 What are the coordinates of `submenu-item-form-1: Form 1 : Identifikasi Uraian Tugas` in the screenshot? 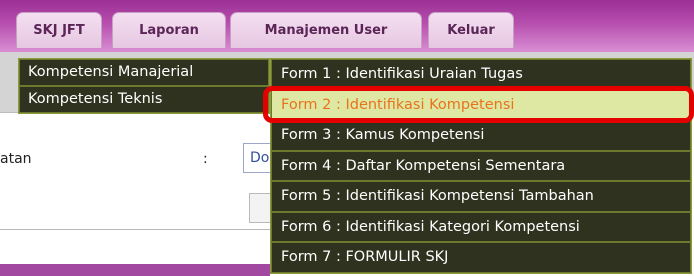 It's located at (481, 74).